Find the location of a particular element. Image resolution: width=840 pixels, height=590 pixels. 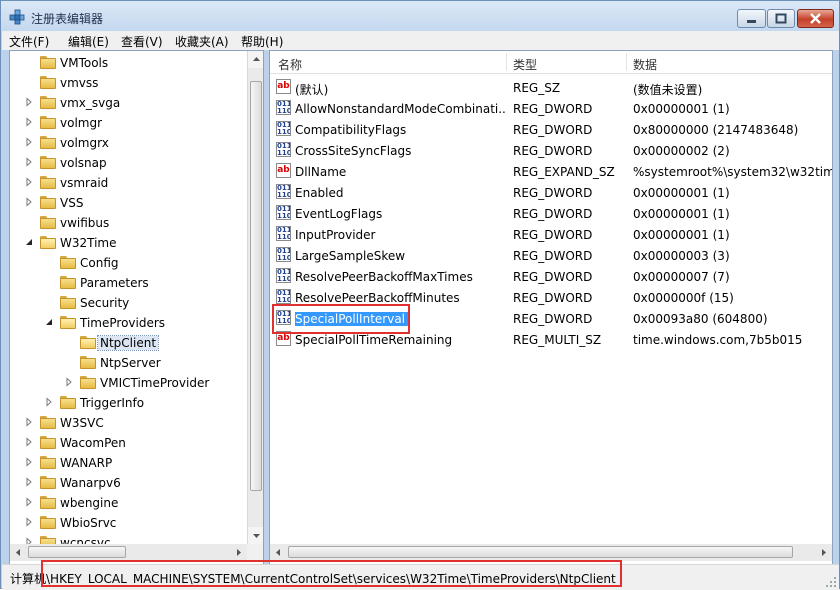

column-type-header: 类型 is located at coordinates (525, 64).